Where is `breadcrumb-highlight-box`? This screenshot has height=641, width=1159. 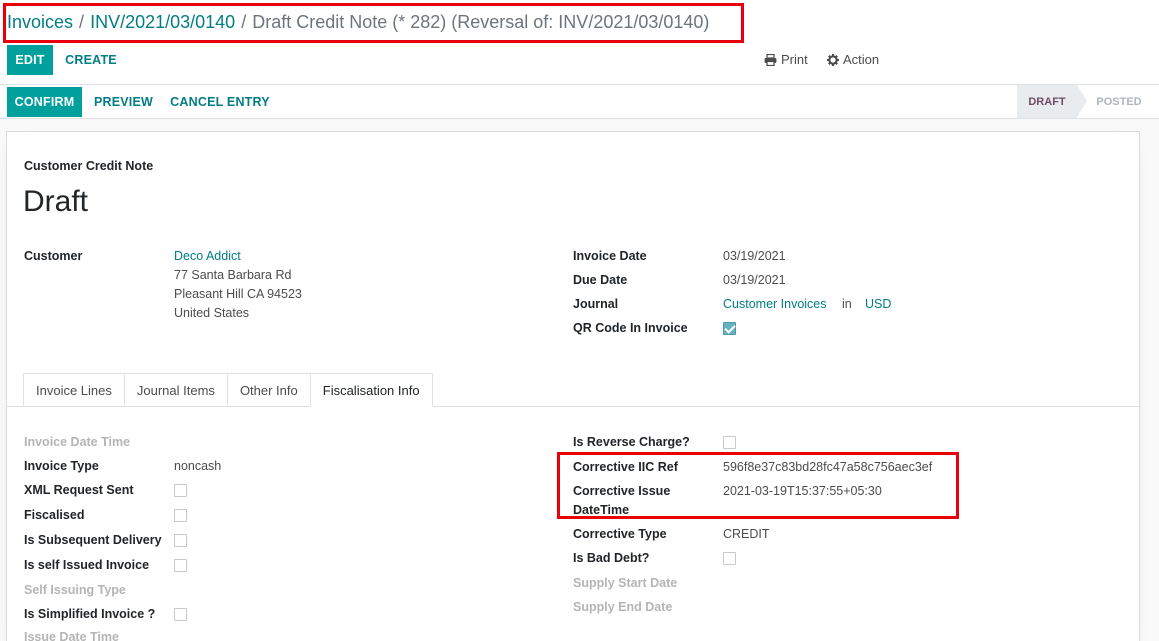
breadcrumb-highlight-box is located at coordinates (373, 23).